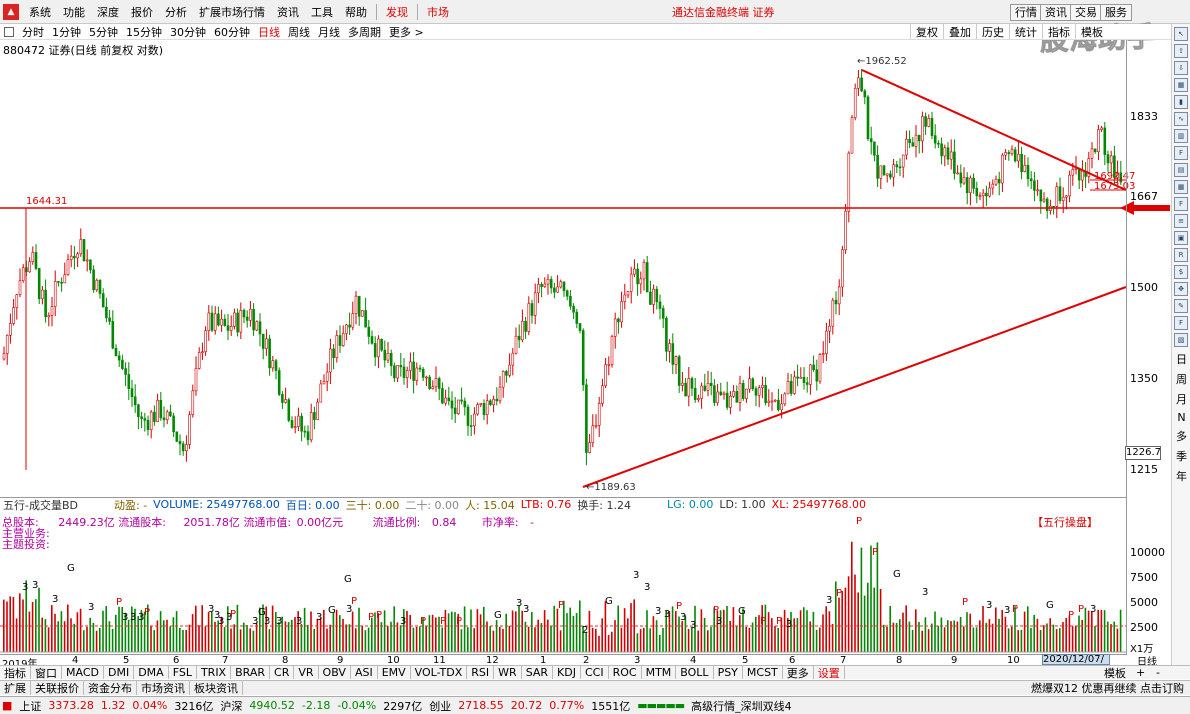  I want to click on bottom-tab-sector-news: 板块资讯, so click(216, 688).